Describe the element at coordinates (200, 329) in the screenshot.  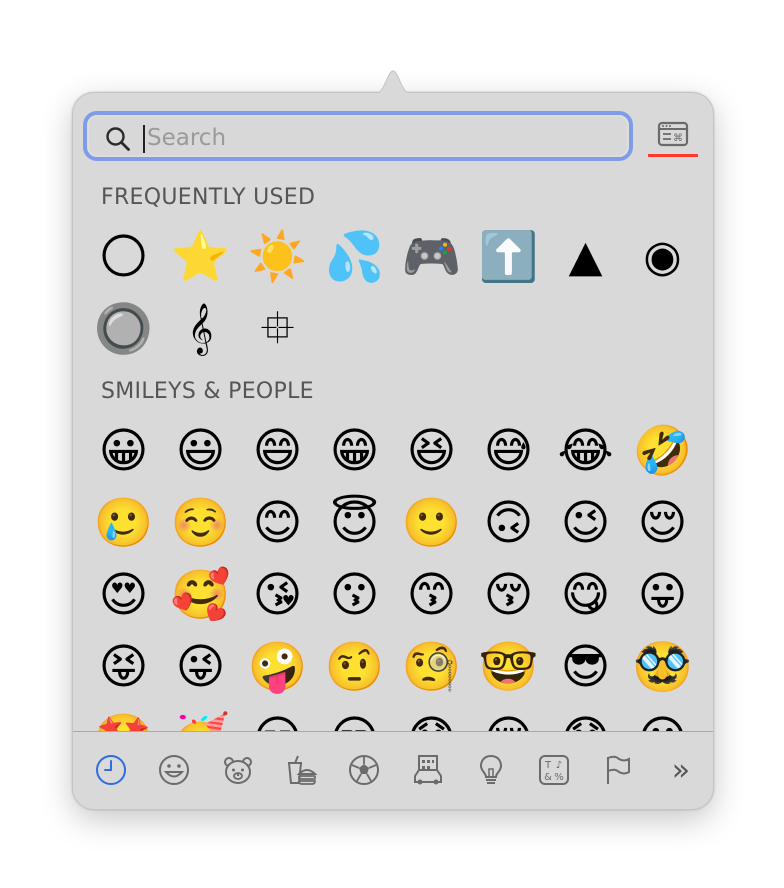
I see `emoji-cell: 𝄞` at that location.